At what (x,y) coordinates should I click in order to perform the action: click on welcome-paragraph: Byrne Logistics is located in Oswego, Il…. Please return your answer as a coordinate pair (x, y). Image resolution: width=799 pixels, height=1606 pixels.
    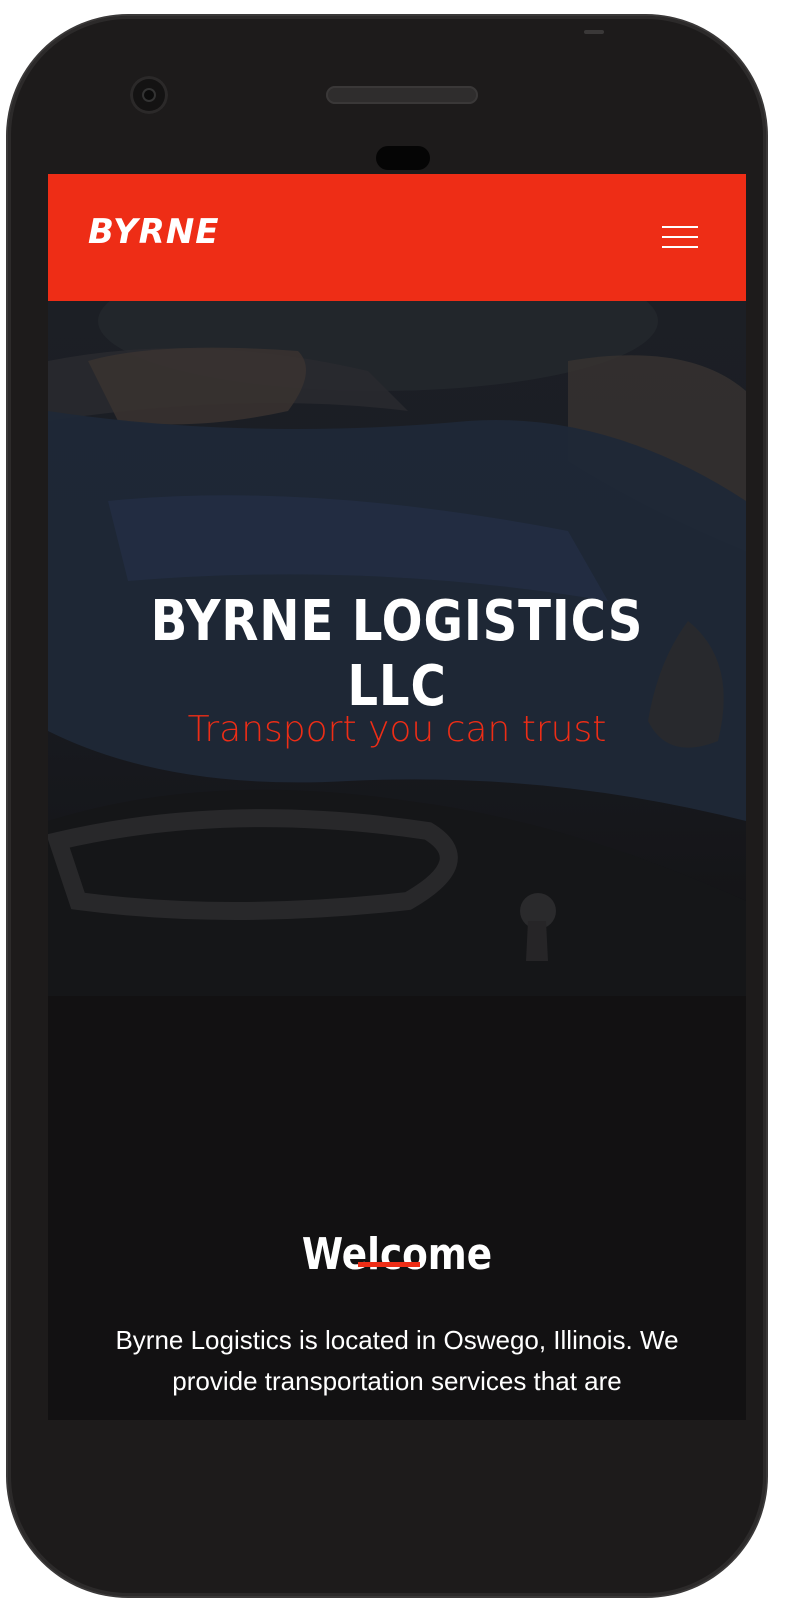
    Looking at the image, I should click on (397, 1360).